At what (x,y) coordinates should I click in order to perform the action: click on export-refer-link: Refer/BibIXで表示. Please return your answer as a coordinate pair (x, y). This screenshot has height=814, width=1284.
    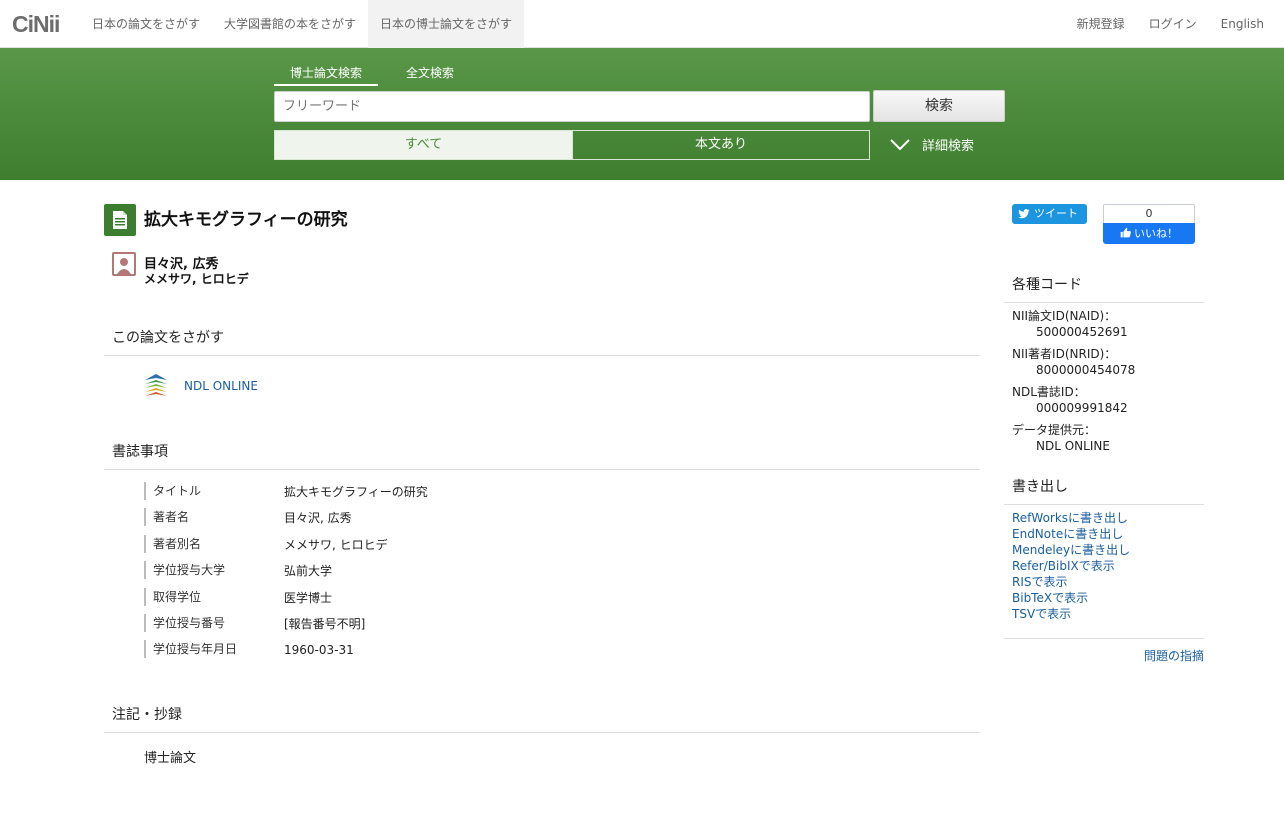
    Looking at the image, I should click on (1071, 566).